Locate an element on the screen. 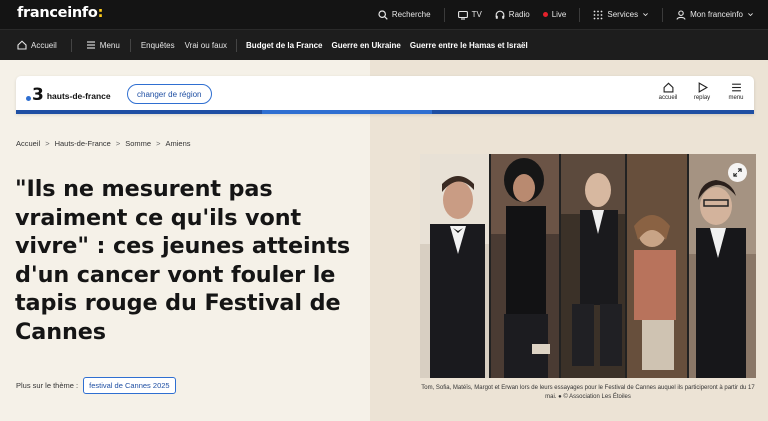  regional-home-button: accueil is located at coordinates (668, 91).